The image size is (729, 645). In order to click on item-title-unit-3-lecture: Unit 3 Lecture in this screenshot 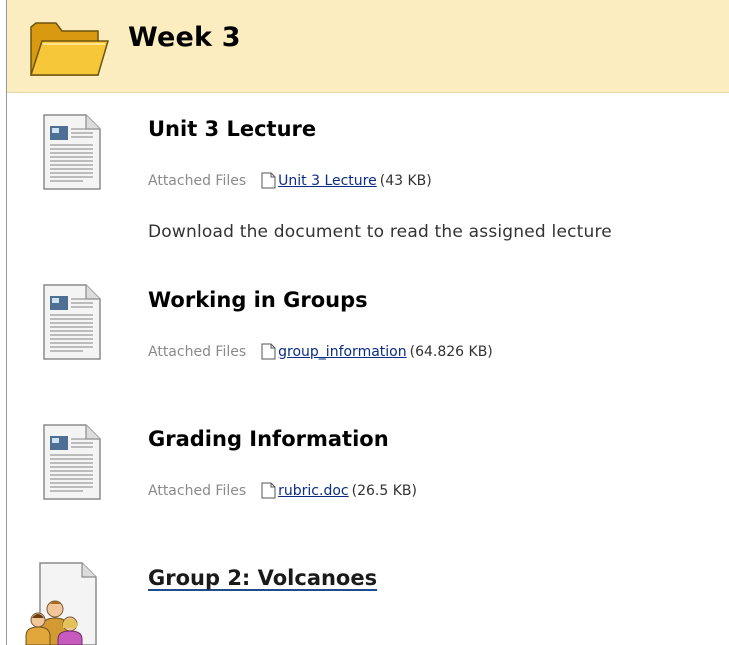, I will do `click(232, 129)`.